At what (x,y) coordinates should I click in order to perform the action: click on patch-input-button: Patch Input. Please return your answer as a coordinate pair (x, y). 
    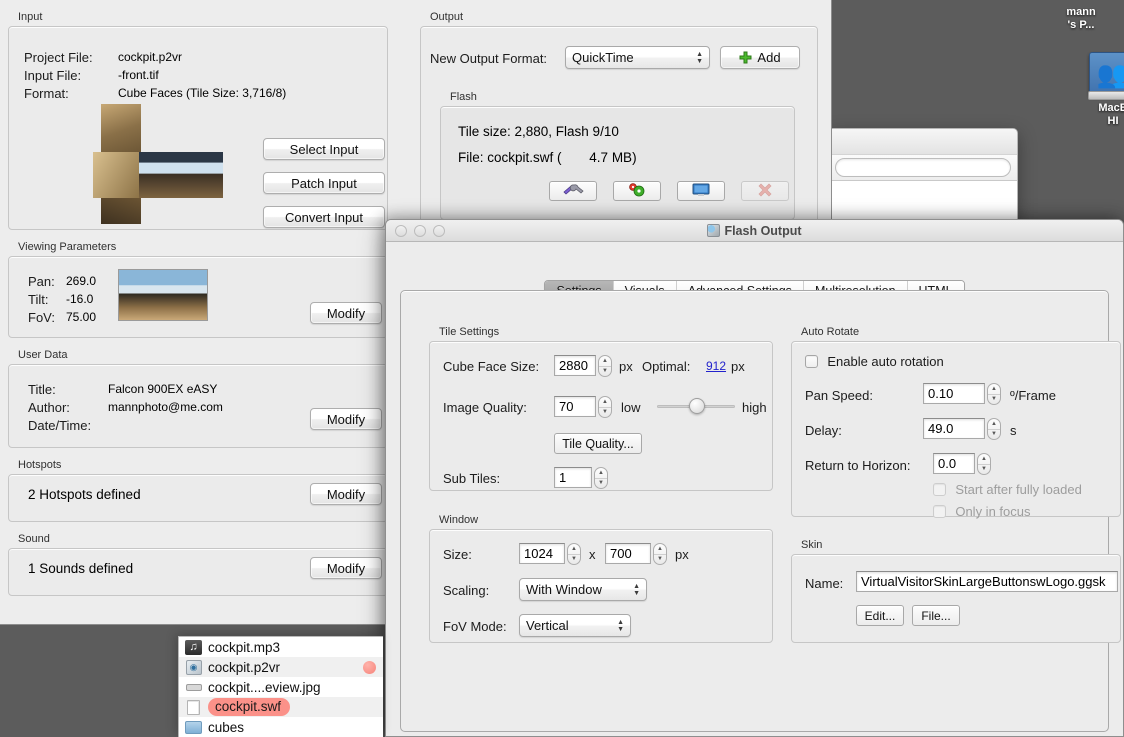
    Looking at the image, I should click on (324, 183).